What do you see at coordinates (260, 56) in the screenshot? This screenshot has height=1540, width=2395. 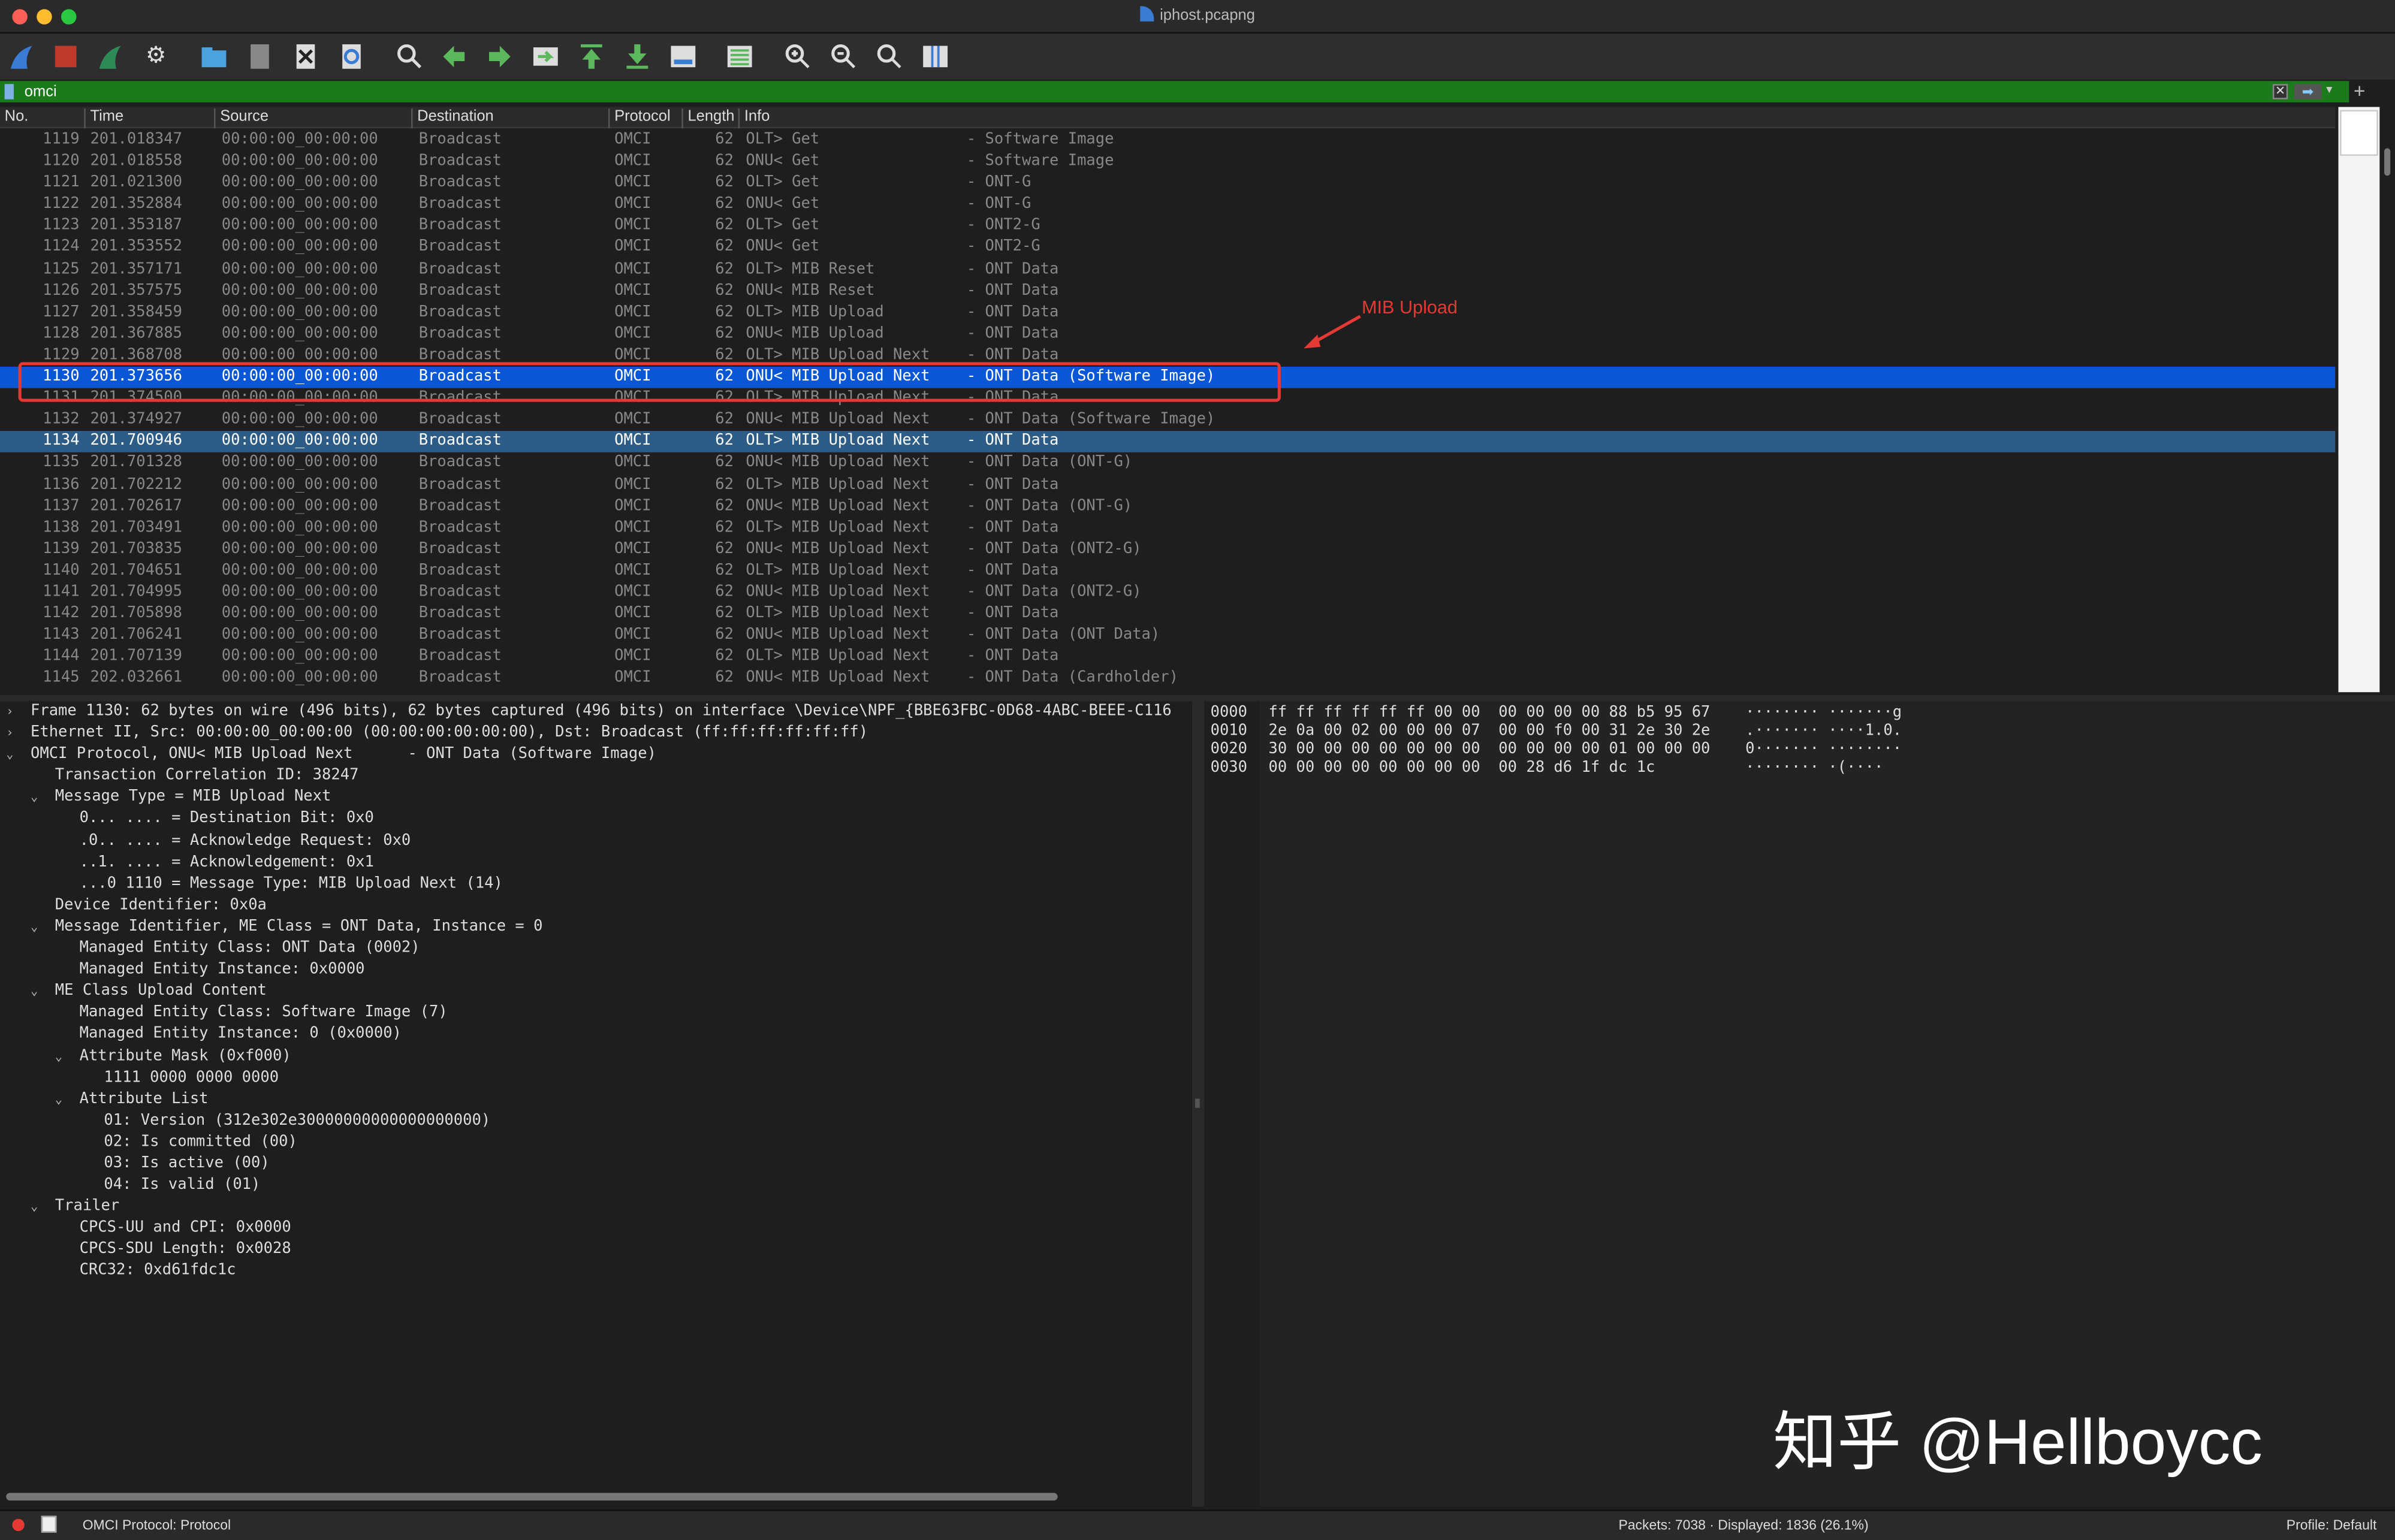 I see `file-icon` at bounding box center [260, 56].